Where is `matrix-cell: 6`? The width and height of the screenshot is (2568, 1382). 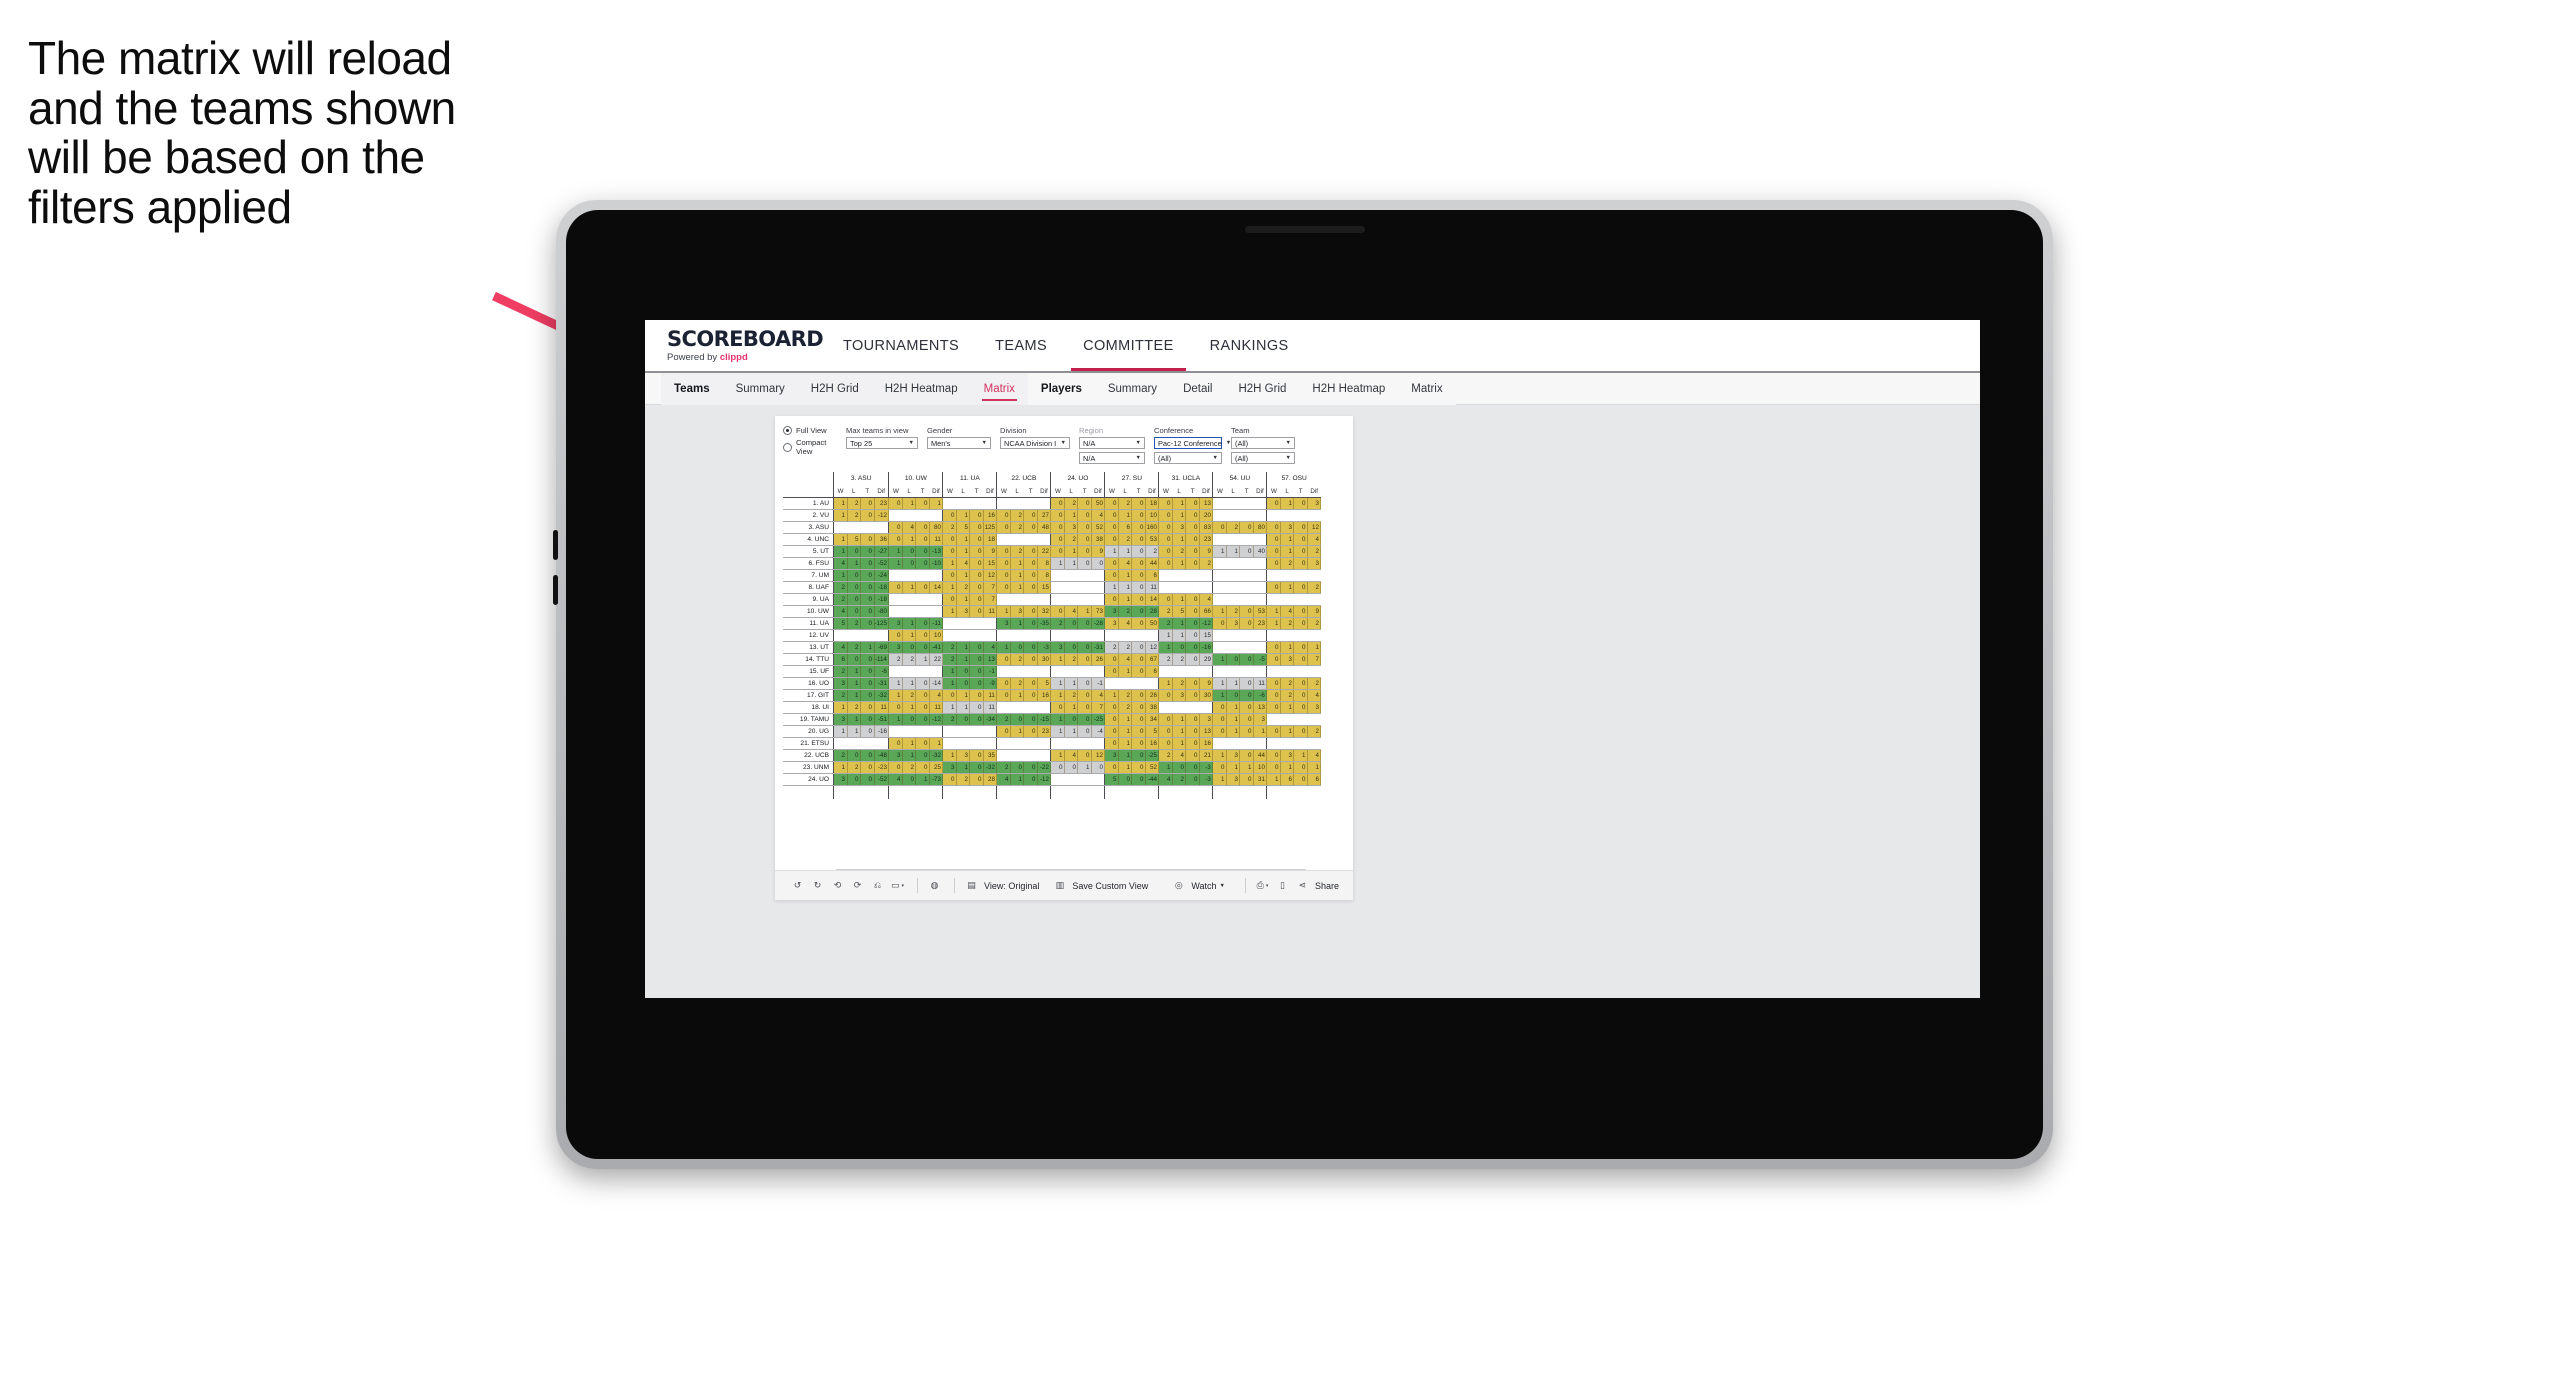 matrix-cell: 6 is located at coordinates (1152, 671).